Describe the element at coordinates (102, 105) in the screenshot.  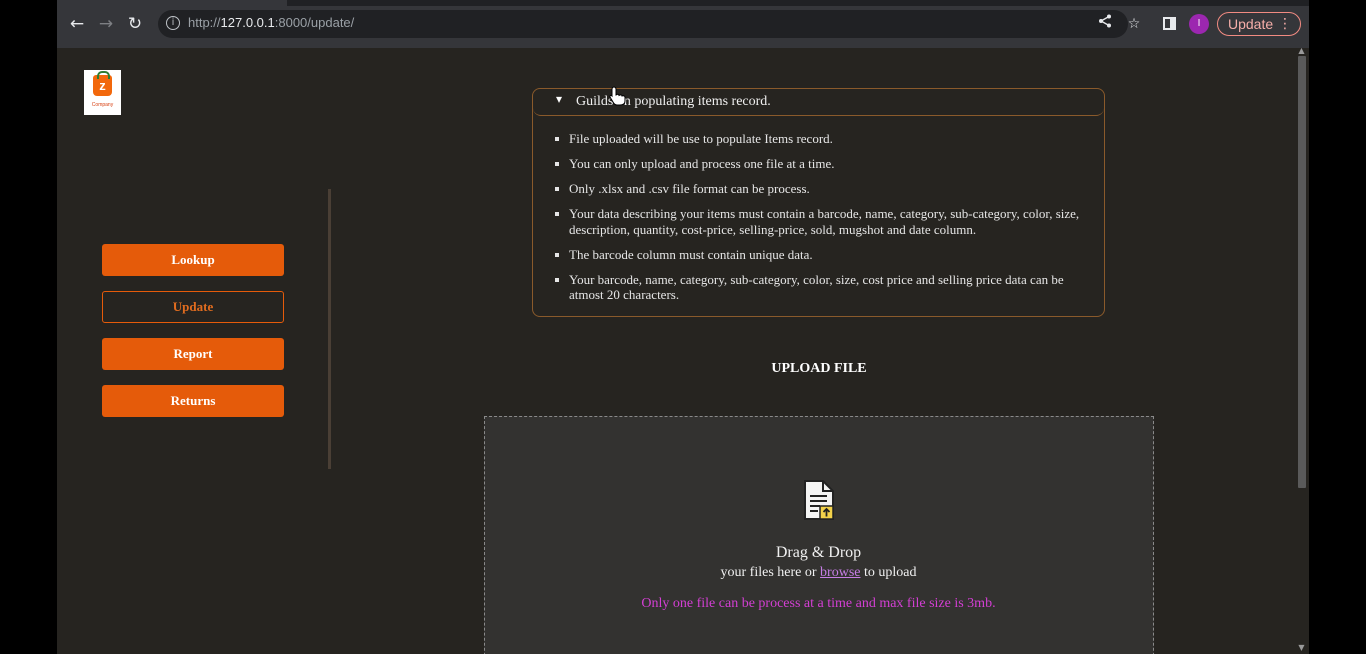
I see `logo-label: Company` at that location.